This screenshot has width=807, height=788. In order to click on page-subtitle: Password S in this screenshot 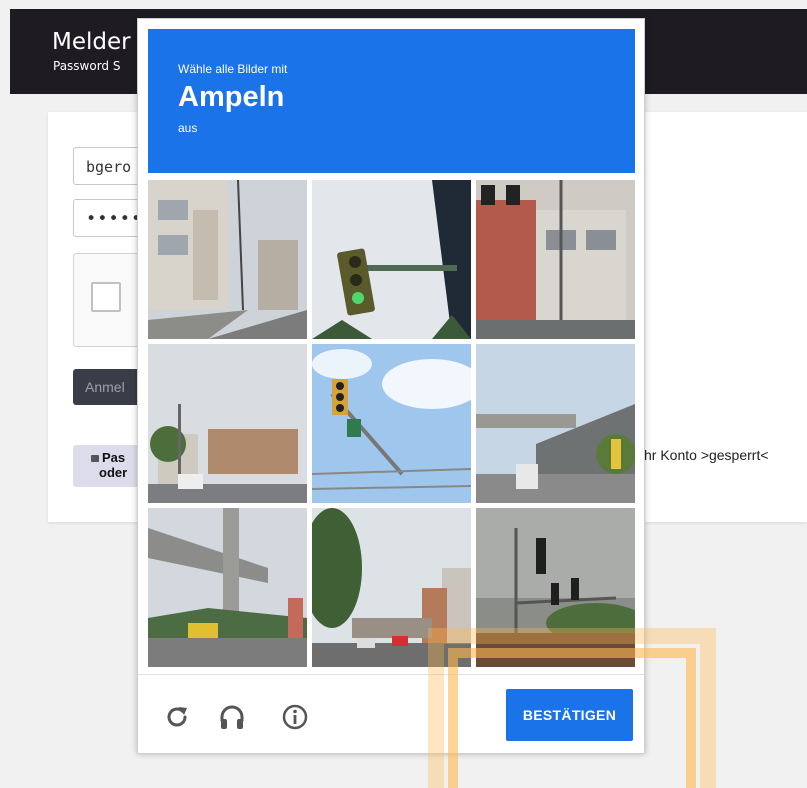, I will do `click(87, 66)`.